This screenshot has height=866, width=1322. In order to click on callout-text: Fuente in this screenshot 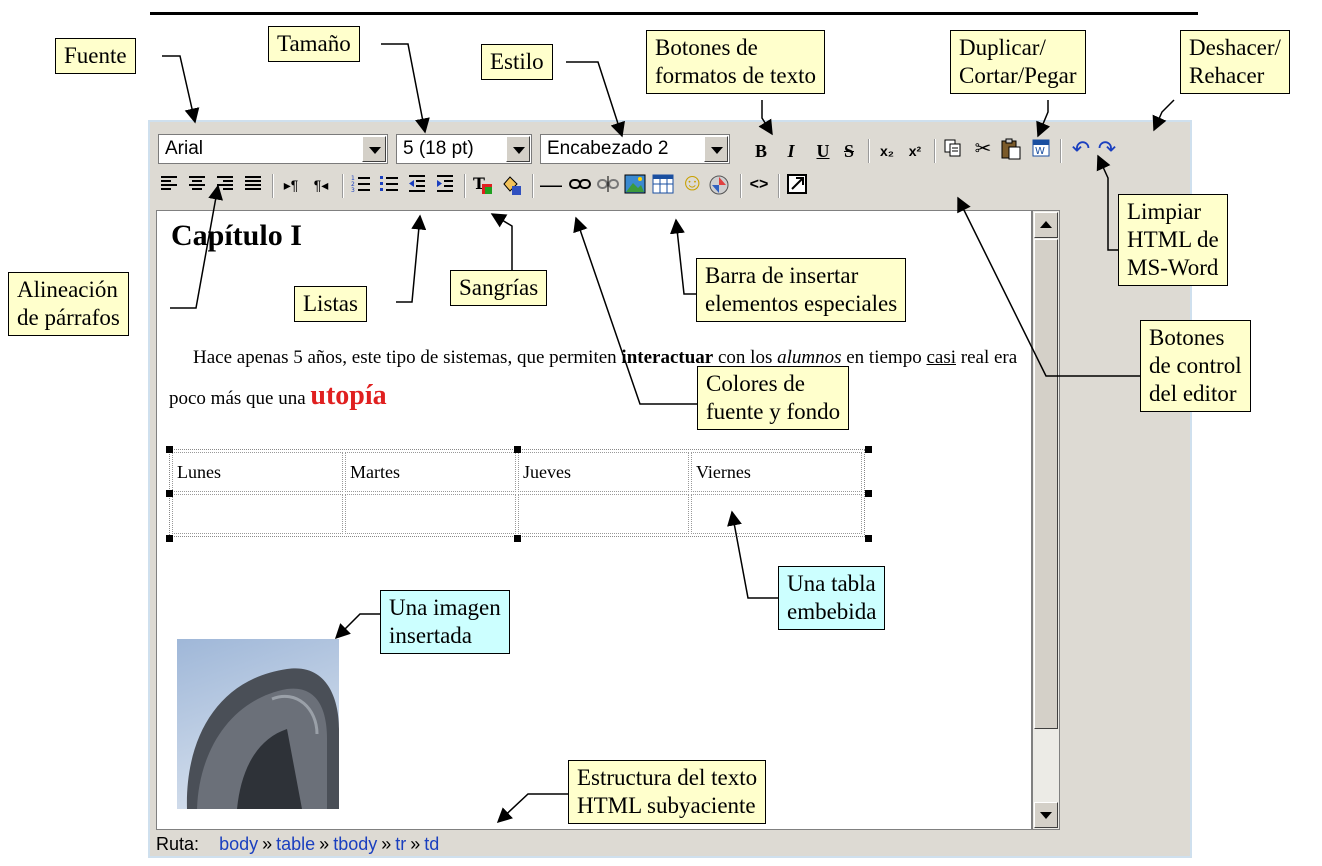, I will do `click(95, 55)`.